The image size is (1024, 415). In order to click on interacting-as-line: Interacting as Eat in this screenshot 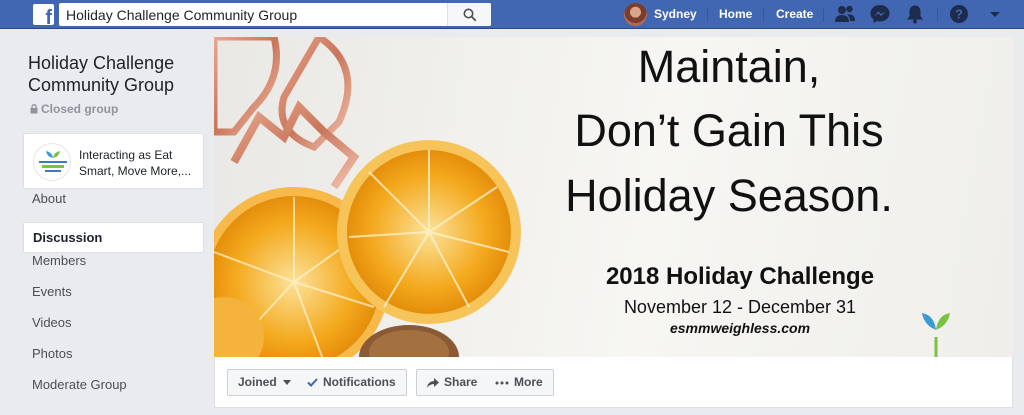, I will do `click(126, 155)`.